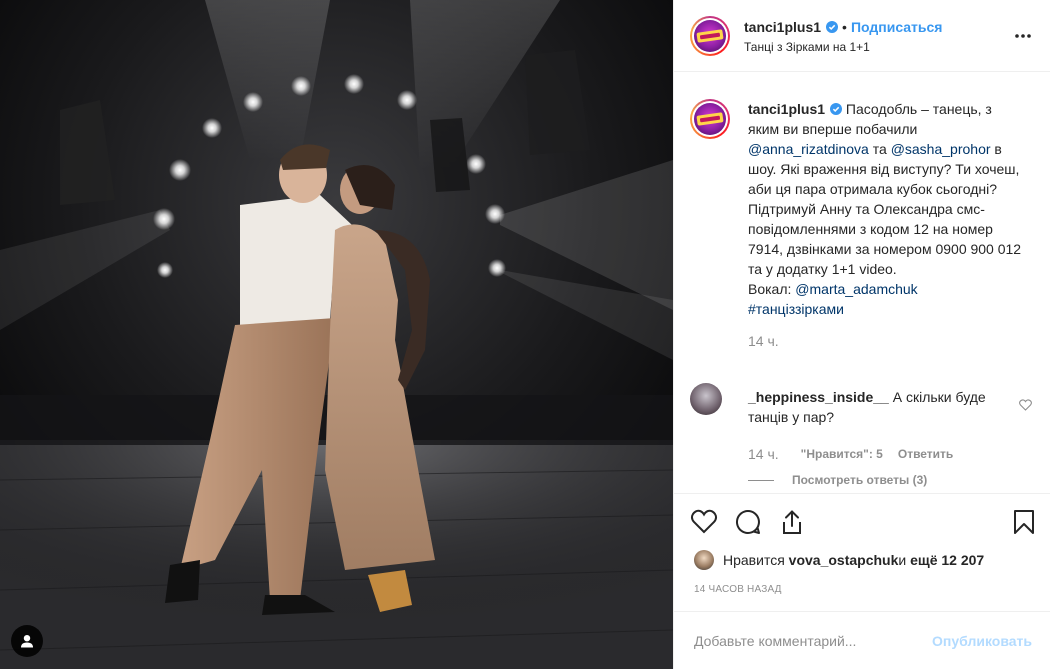  I want to click on comment-meta: 14 ч. "Нравится": 5 Ответить, so click(850, 454).